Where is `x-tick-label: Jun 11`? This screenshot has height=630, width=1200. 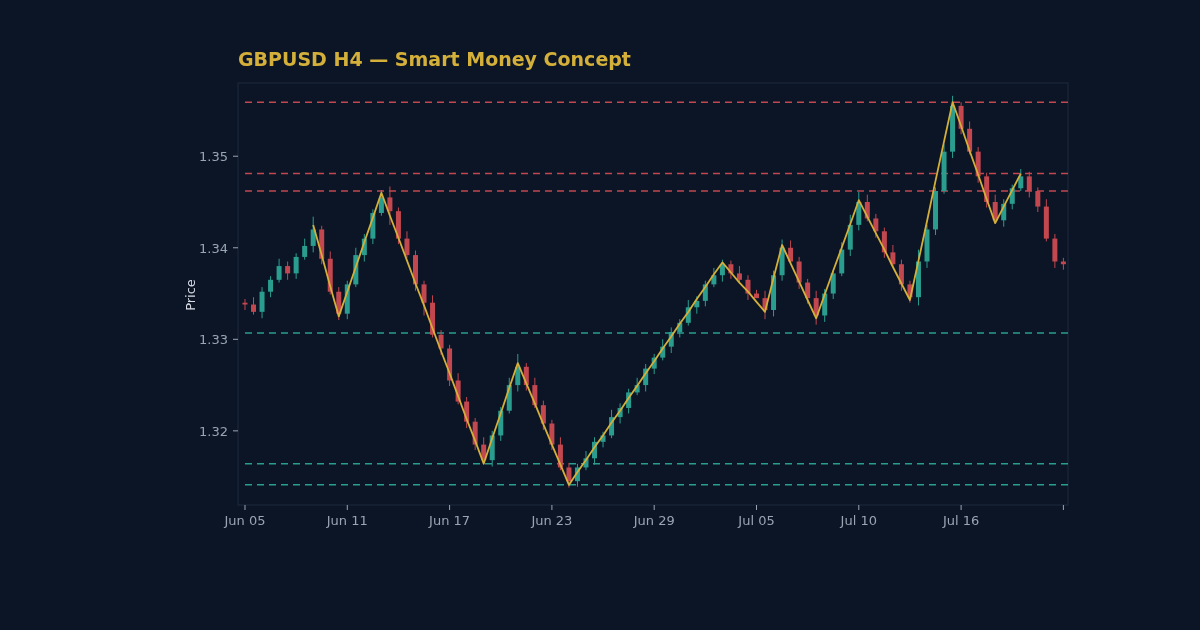 x-tick-label: Jun 11 is located at coordinates (347, 520).